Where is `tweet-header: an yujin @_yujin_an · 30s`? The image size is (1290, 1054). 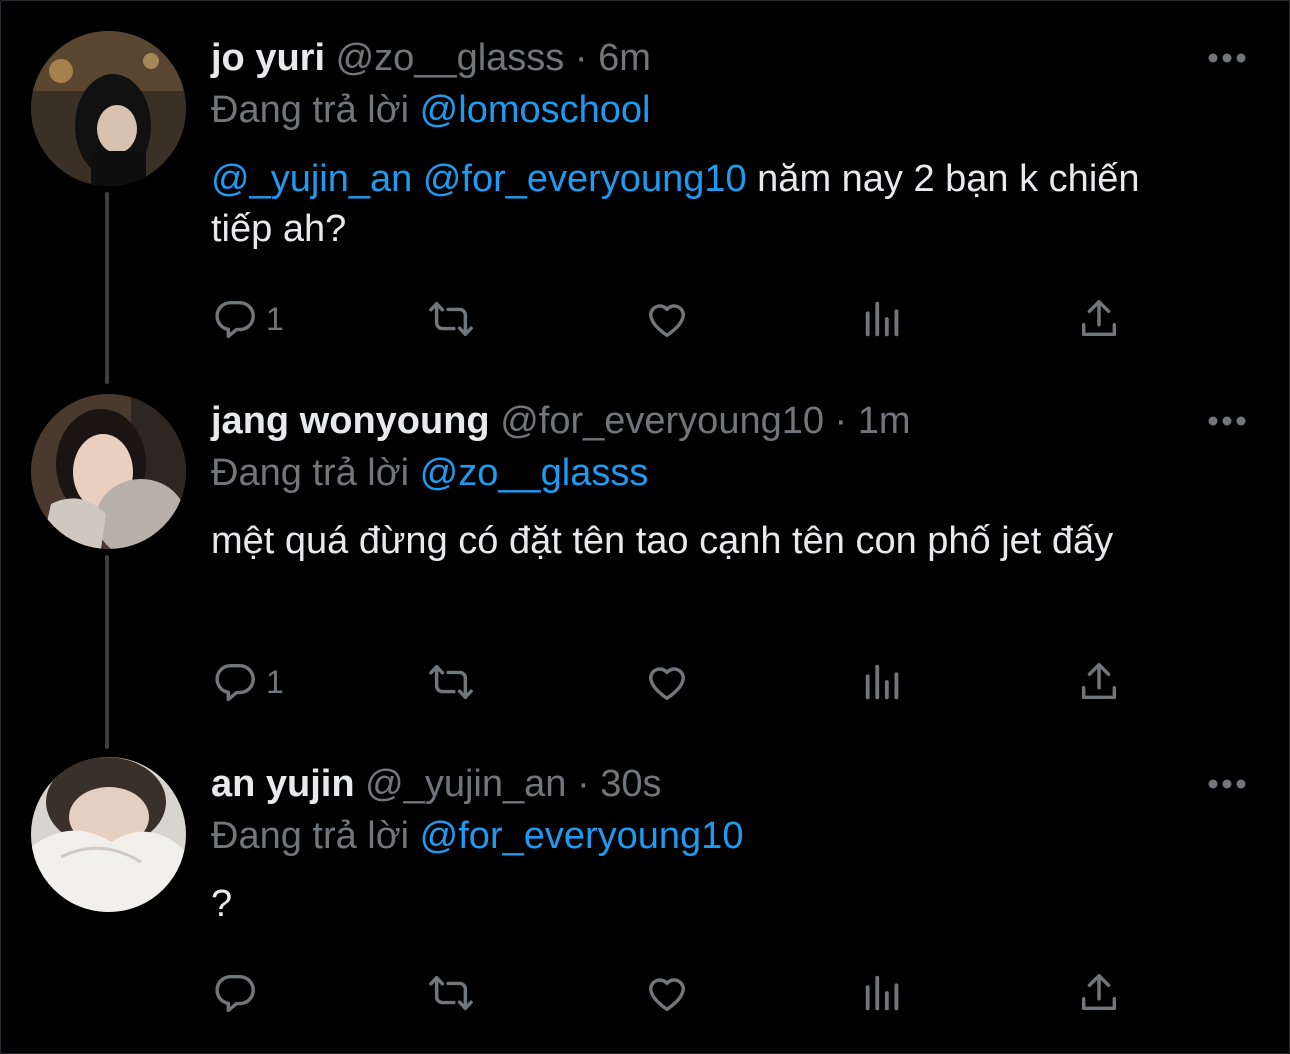
tweet-header: an yujin @_yujin_an · 30s is located at coordinates (436, 784).